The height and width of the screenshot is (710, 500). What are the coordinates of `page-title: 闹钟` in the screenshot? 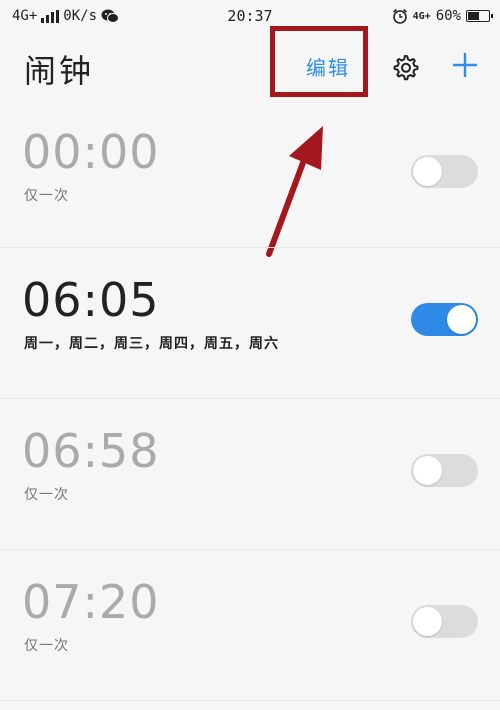 It's located at (59, 71).